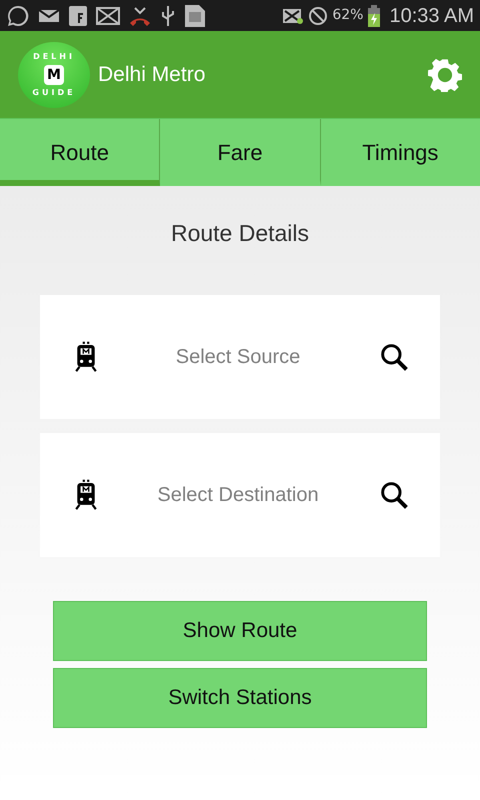 The width and height of the screenshot is (480, 800). What do you see at coordinates (318, 16) in the screenshot?
I see `blocked-icon` at bounding box center [318, 16].